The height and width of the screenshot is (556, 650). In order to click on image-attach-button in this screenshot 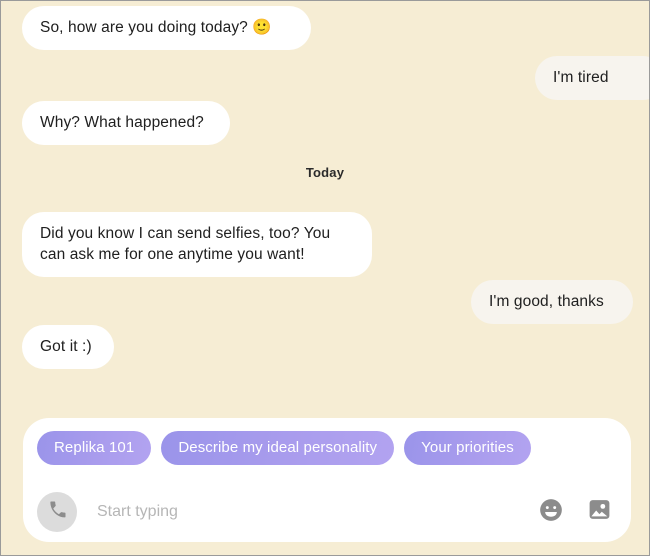, I will do `click(599, 512)`.